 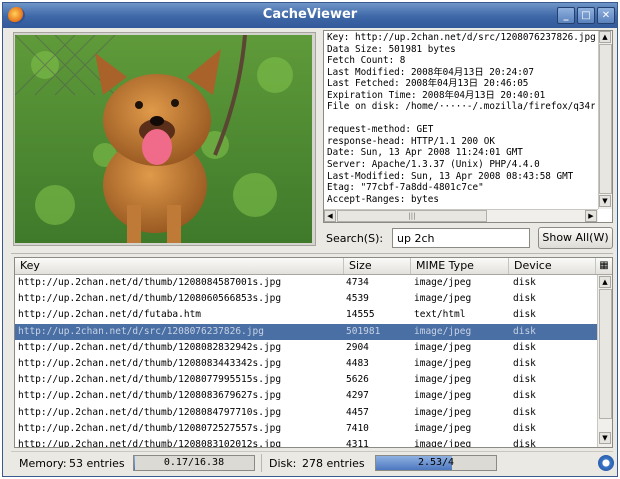 What do you see at coordinates (604, 266) in the screenshot?
I see `column-picker-icon: ▦` at bounding box center [604, 266].